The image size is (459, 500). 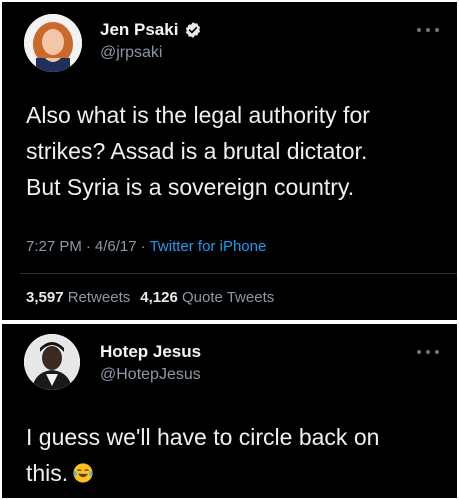 What do you see at coordinates (159, 297) in the screenshot?
I see `quote-tweets-count: 4,126` at bounding box center [159, 297].